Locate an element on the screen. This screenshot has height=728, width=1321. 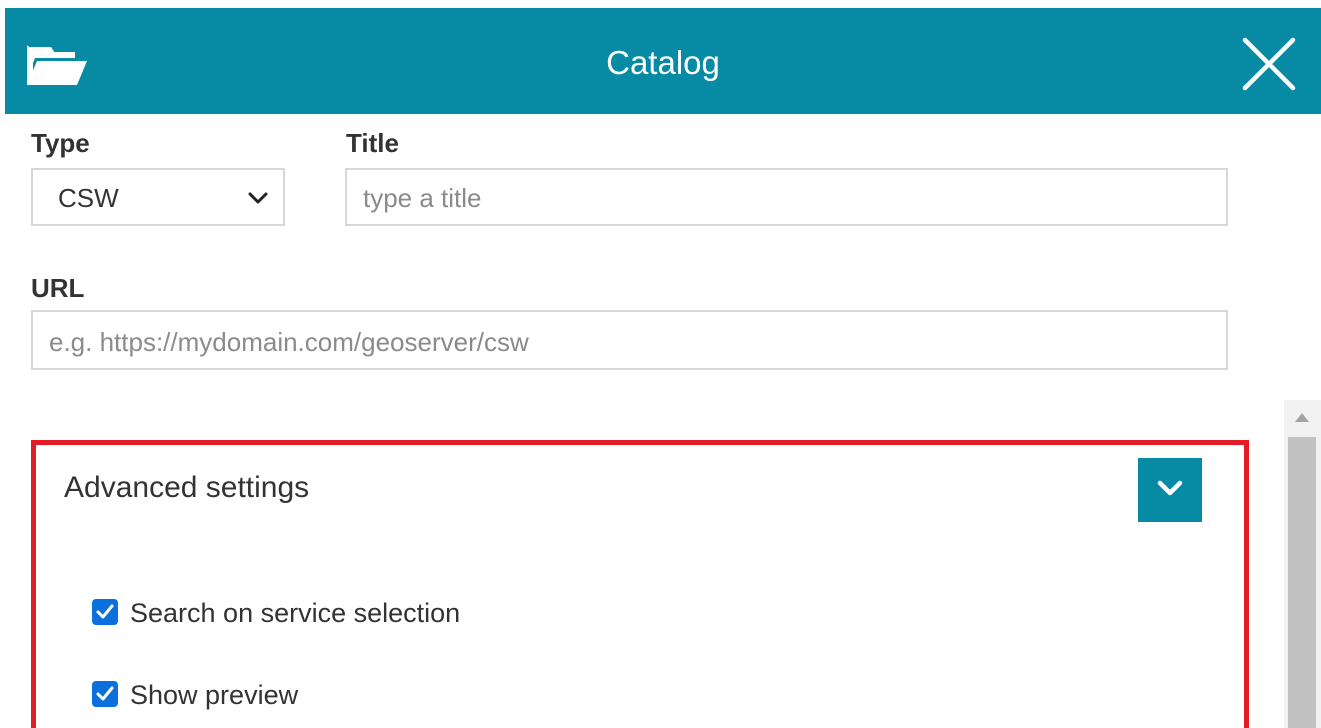
title-label: Title is located at coordinates (372, 143).